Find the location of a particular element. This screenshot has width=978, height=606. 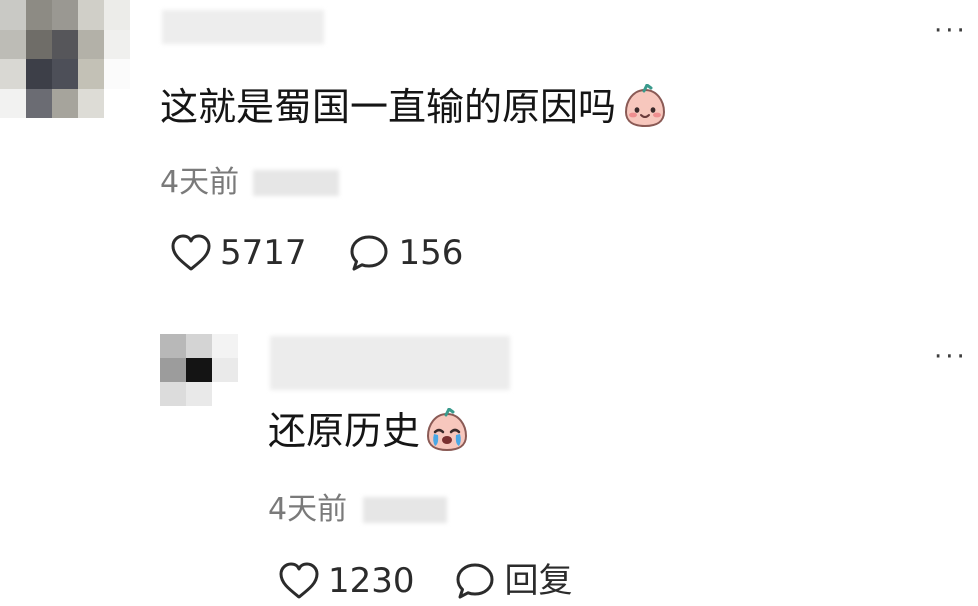

comment-text-2: 还原历史 is located at coordinates (344, 431).